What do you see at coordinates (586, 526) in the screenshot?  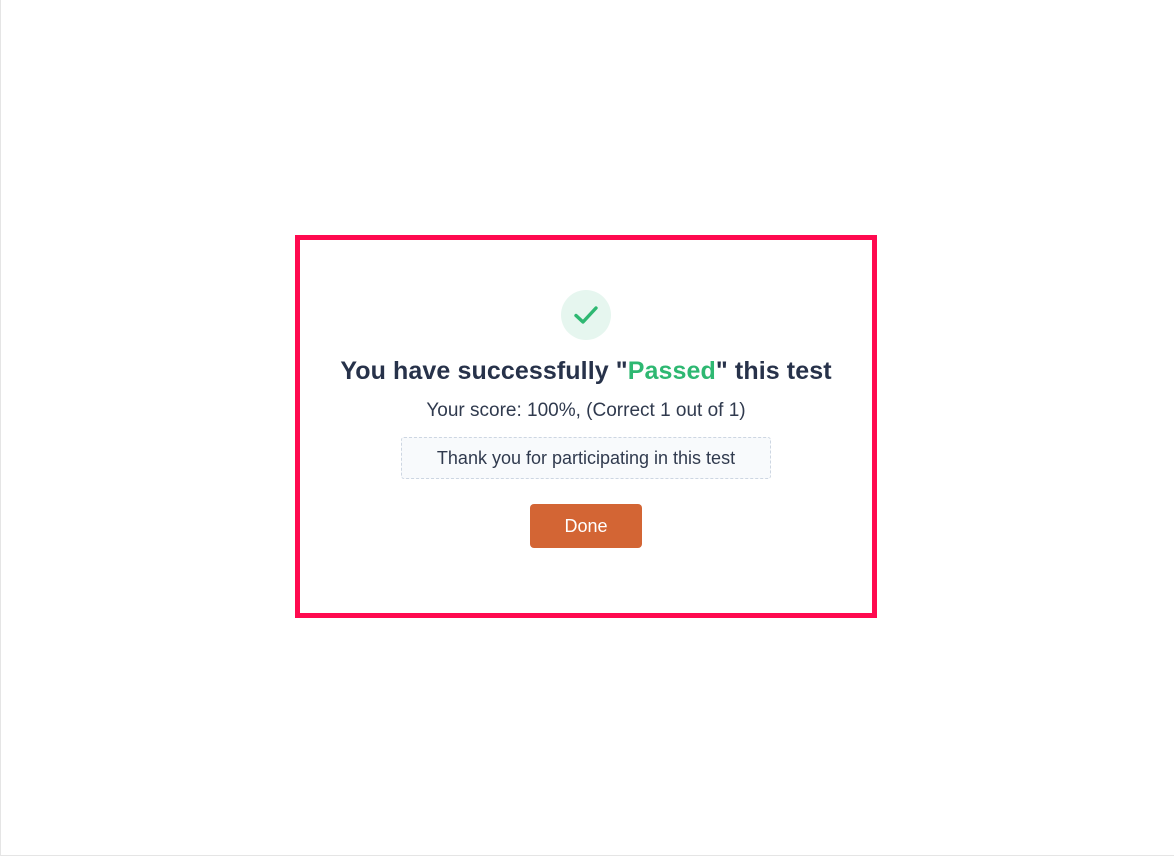 I see `done-button: Done` at bounding box center [586, 526].